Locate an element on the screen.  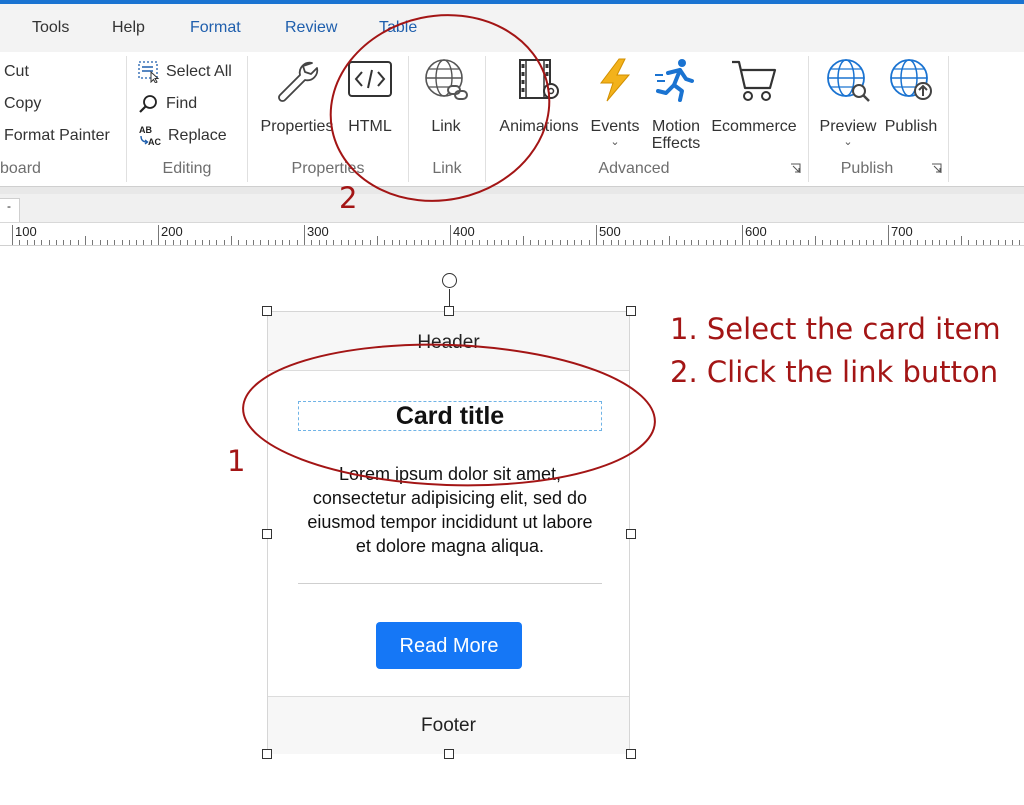
ruler-label: 600 is located at coordinates (756, 231).